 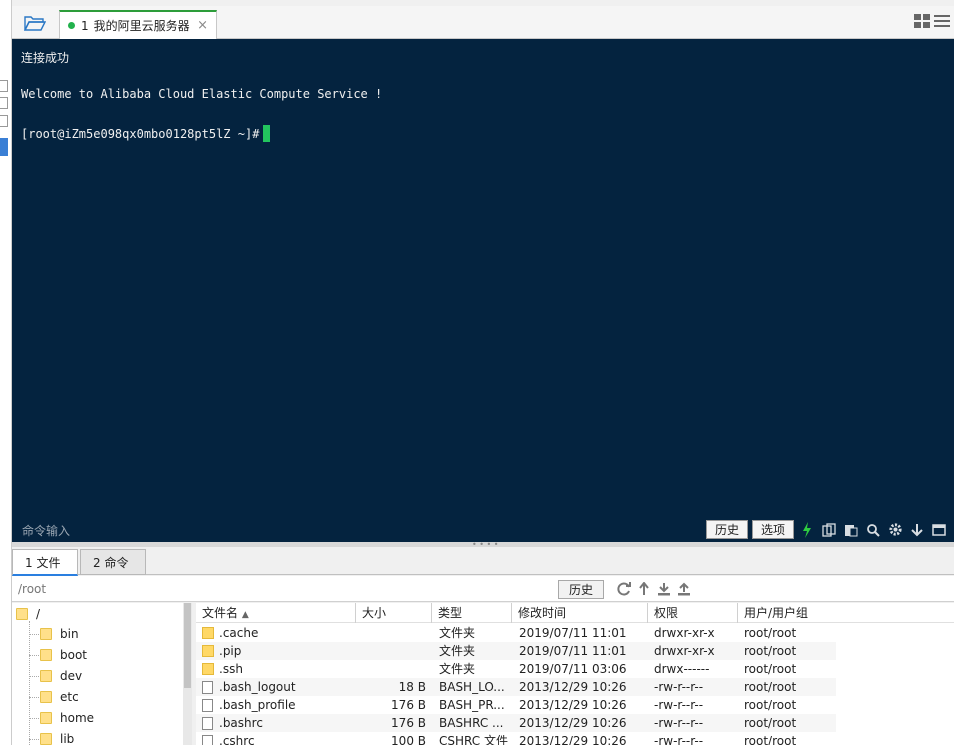 What do you see at coordinates (220, 613) in the screenshot?
I see `column-name-label: 文件名` at bounding box center [220, 613].